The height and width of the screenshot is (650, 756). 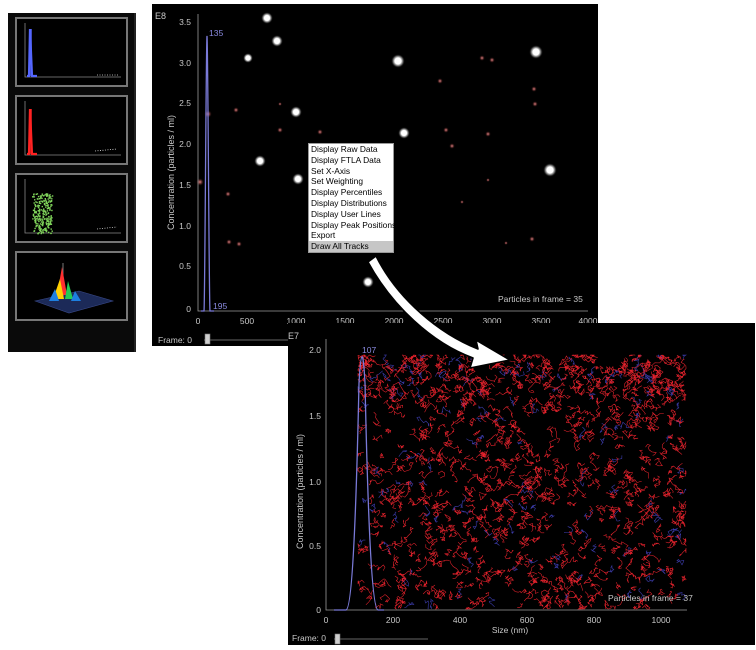 What do you see at coordinates (351, 160) in the screenshot?
I see `menu-item-display-ftla-data: Display FTLA Data` at bounding box center [351, 160].